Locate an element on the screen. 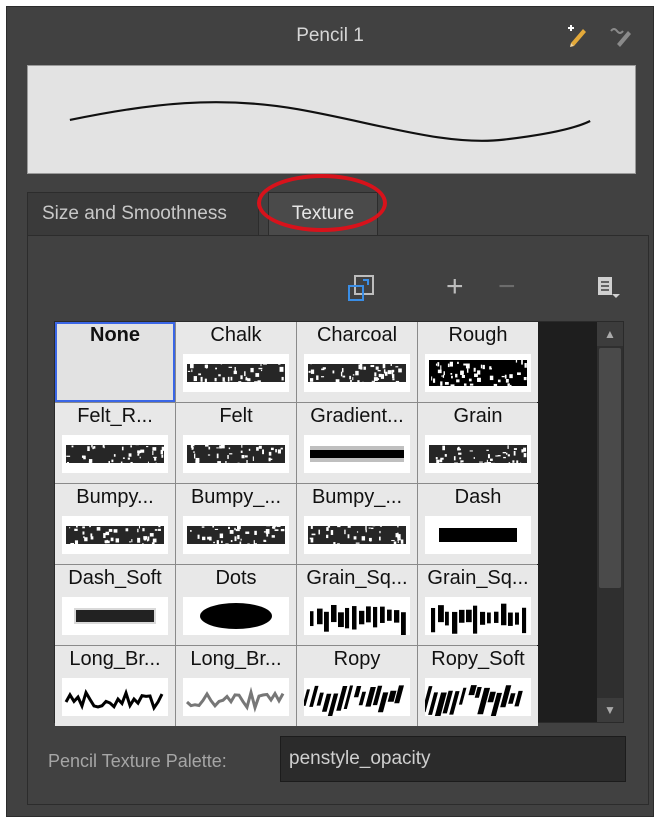 The height and width of the screenshot is (823, 659). texture-cell: Grain is located at coordinates (478, 443).